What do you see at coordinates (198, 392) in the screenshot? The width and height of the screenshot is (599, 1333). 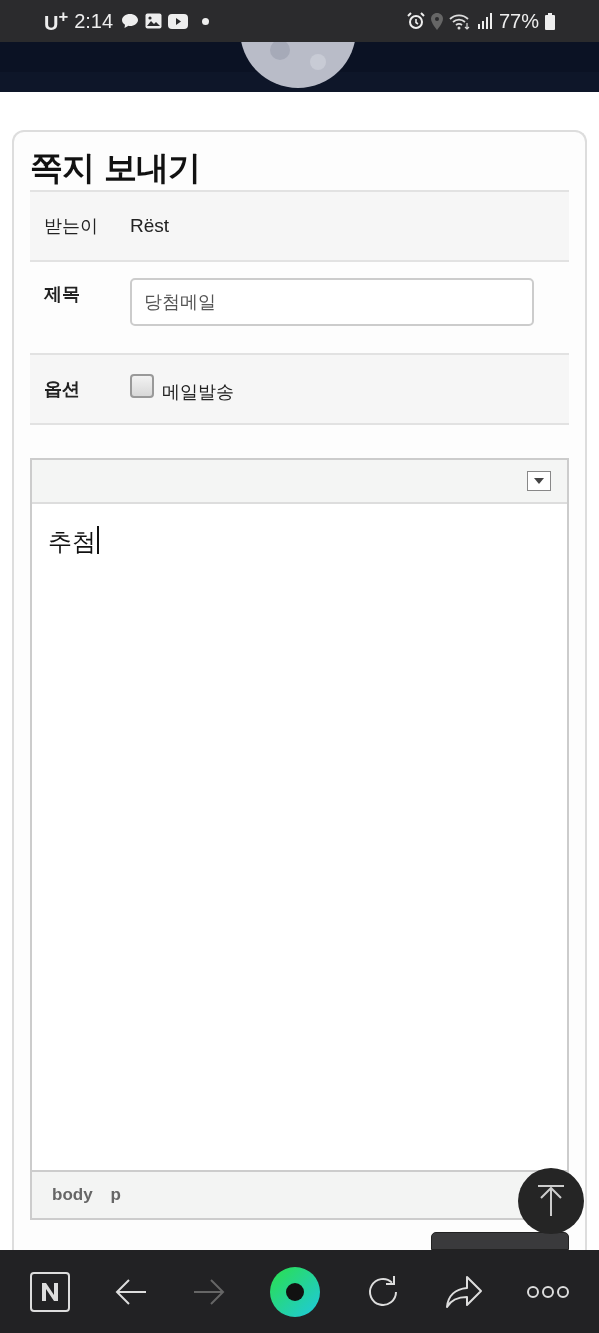 I see `email-checkbox-label: 메일발송` at bounding box center [198, 392].